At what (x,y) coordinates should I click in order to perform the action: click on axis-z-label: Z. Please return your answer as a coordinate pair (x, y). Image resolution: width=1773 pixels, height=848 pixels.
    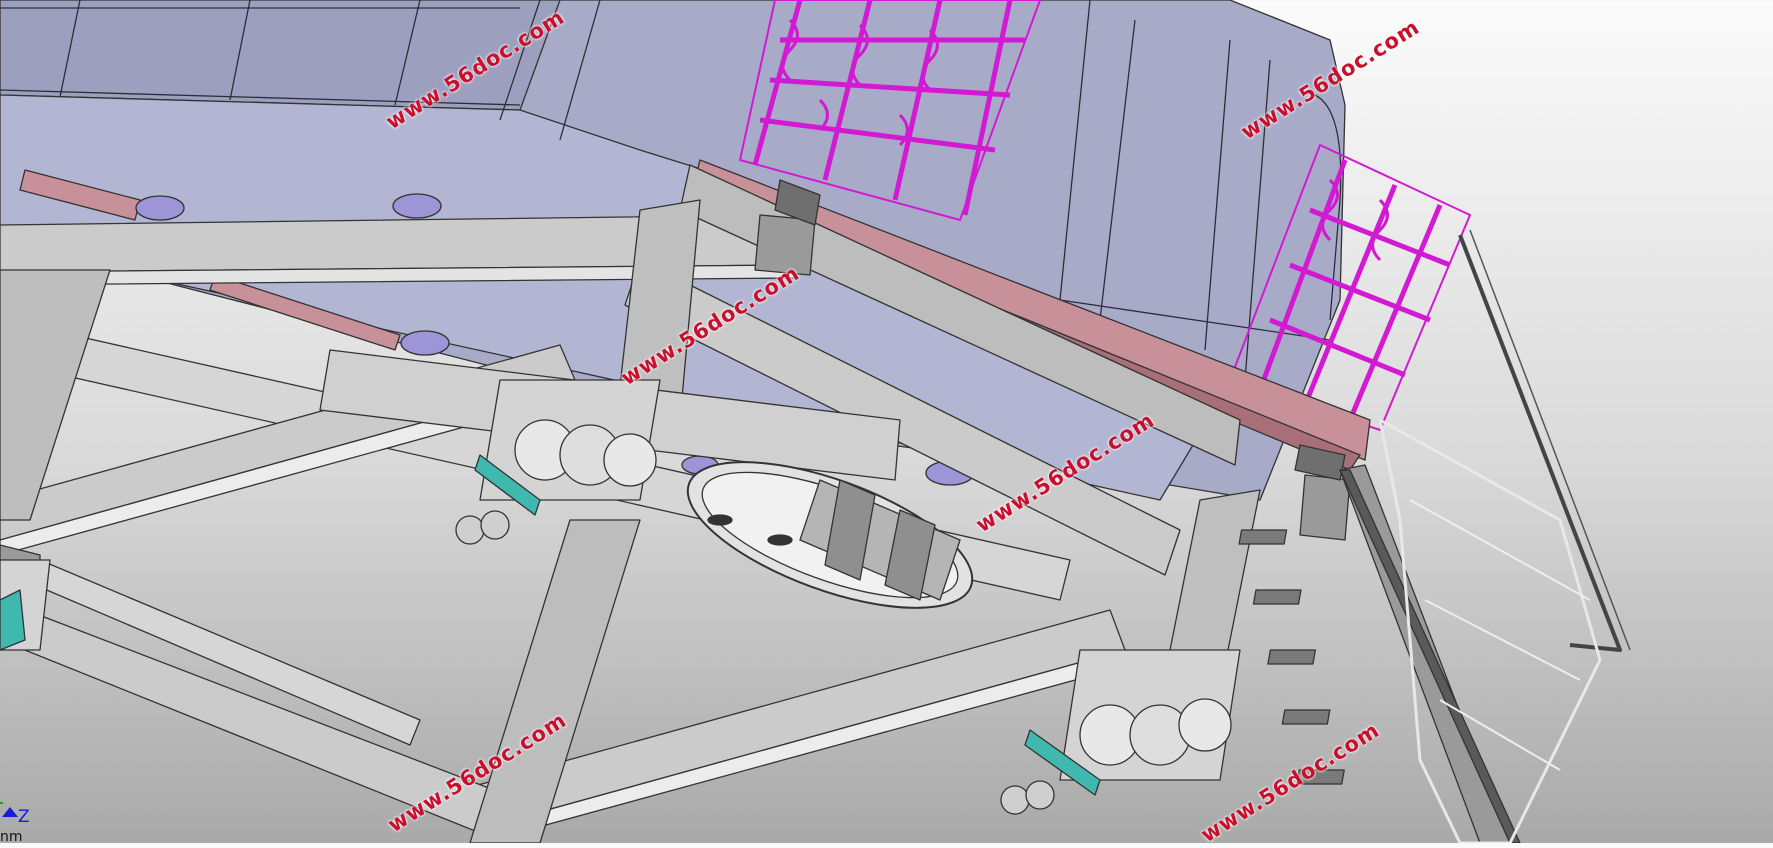
    Looking at the image, I should click on (24, 817).